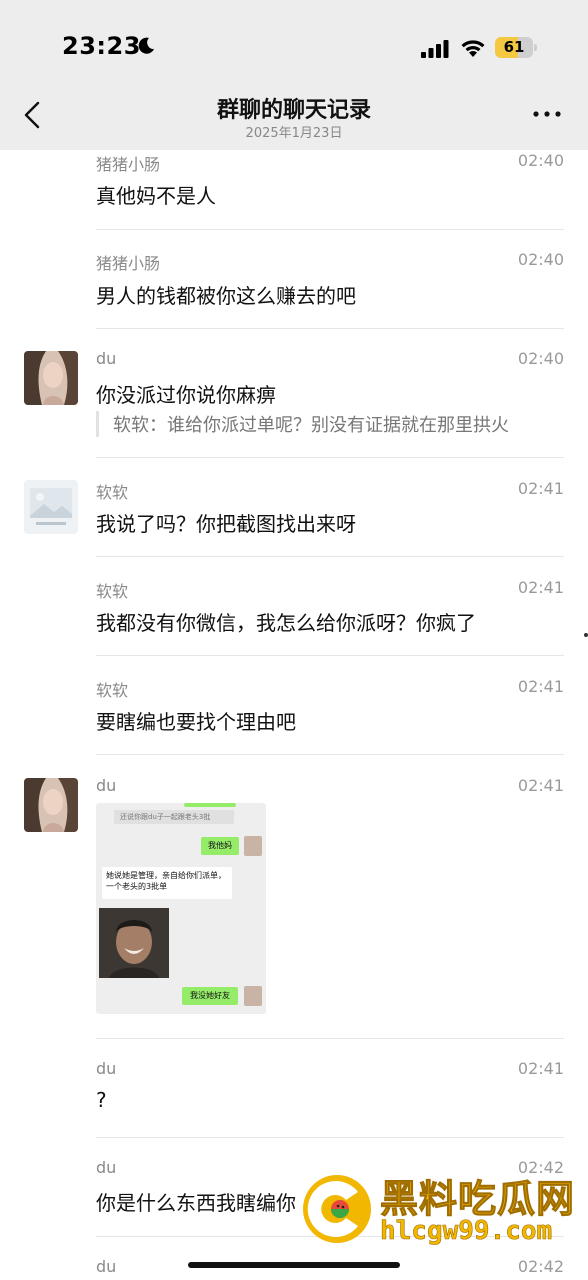  What do you see at coordinates (477, 1199) in the screenshot?
I see `watermark-name: 黑料吃瓜网` at bounding box center [477, 1199].